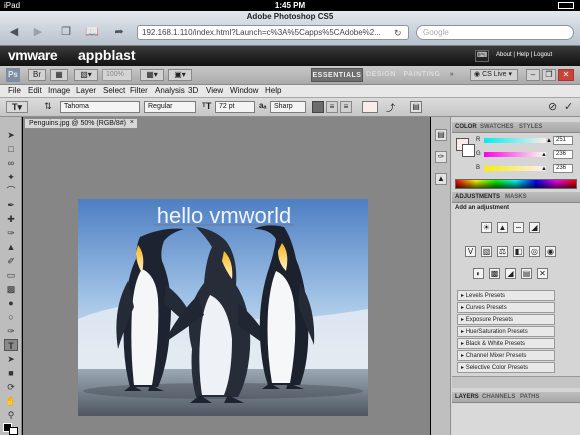  What do you see at coordinates (48, 107) in the screenshot?
I see `text-orientation-icon: ⇅` at bounding box center [48, 107].